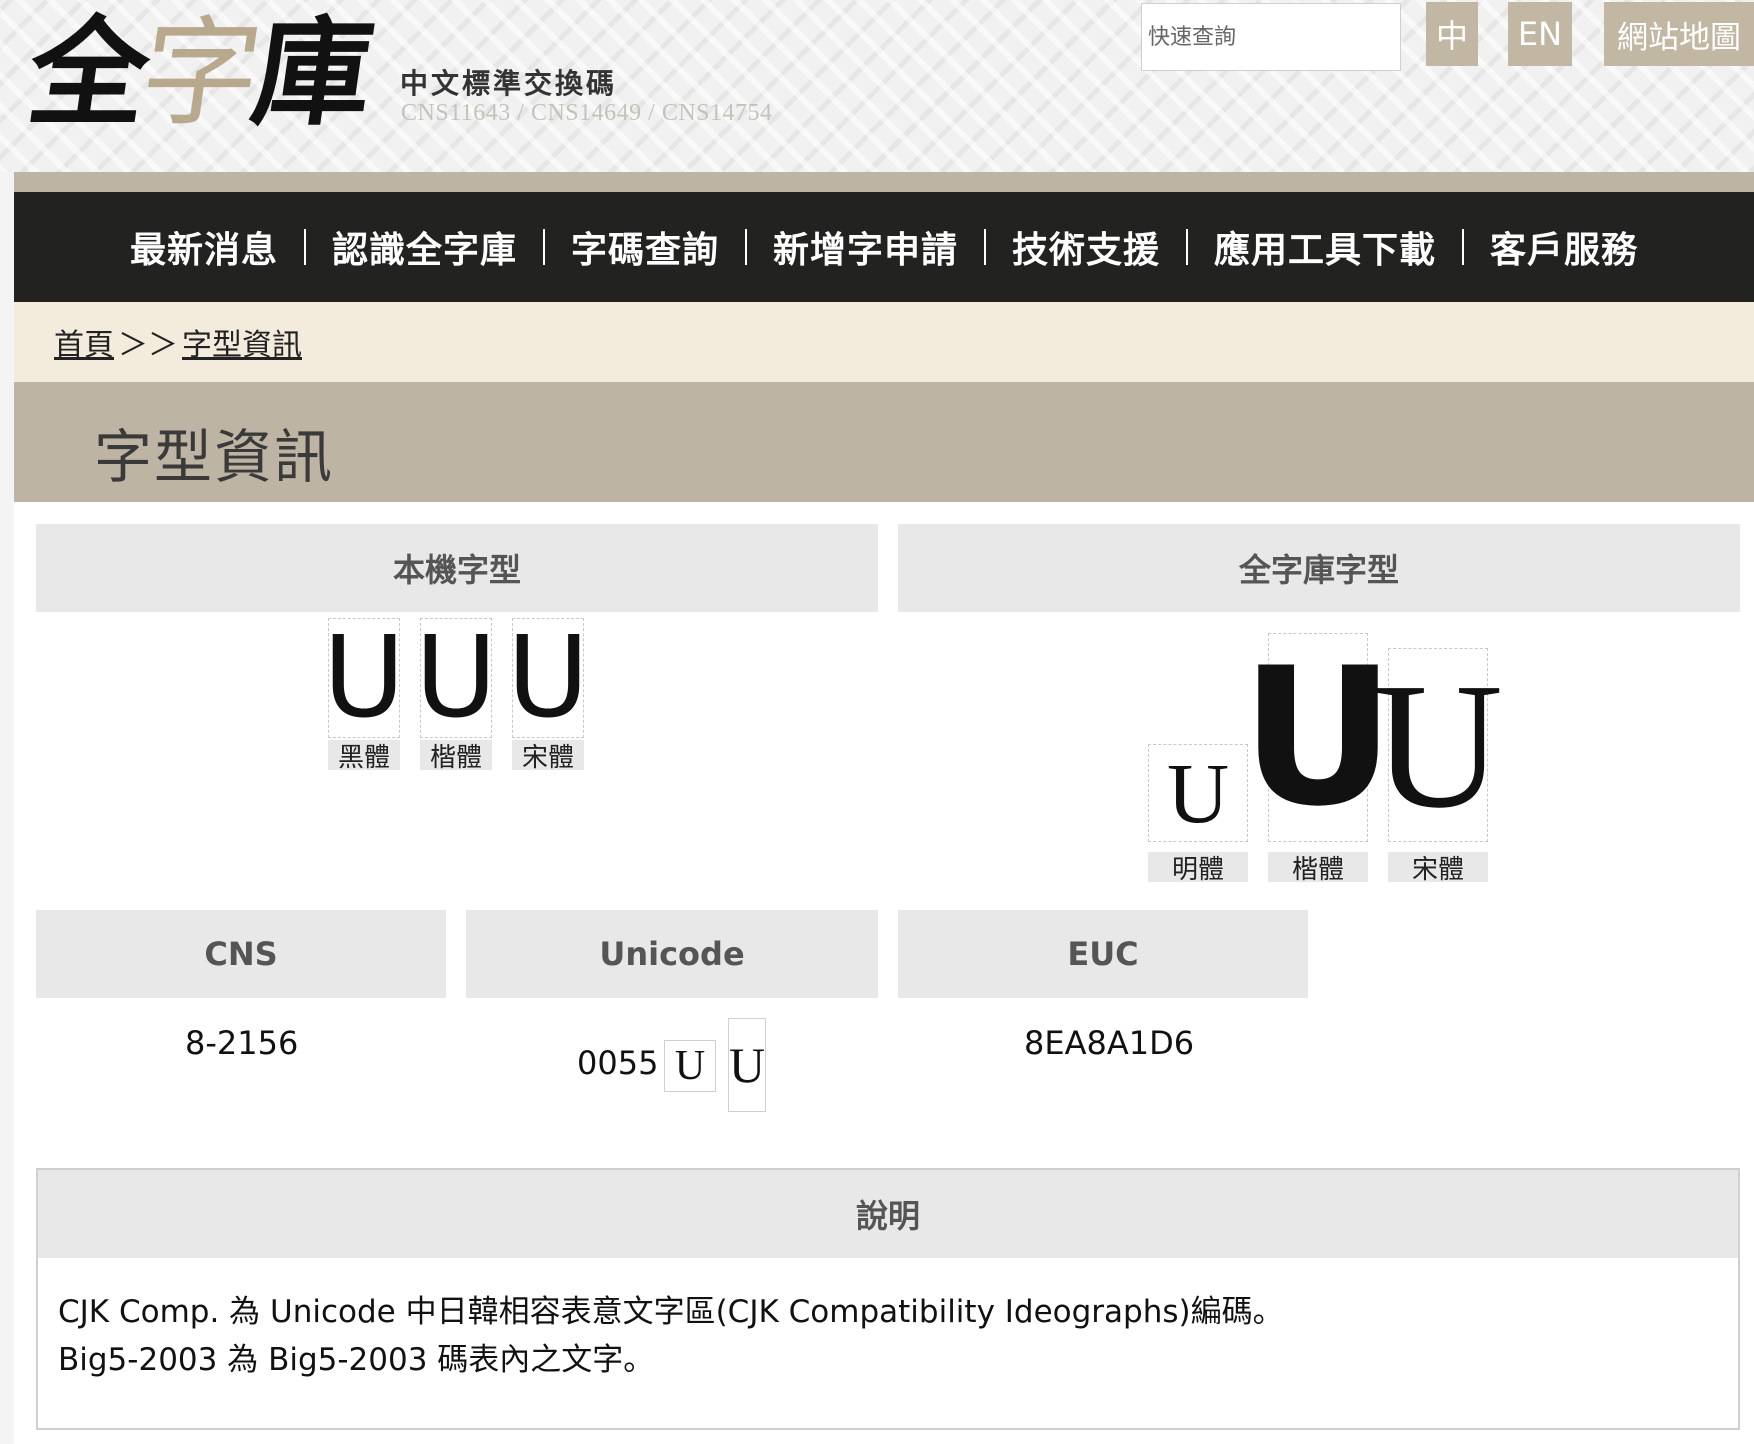 Image resolution: width=1754 pixels, height=1444 pixels. I want to click on nav-item-tech-support: 技術支援, so click(1086, 247).